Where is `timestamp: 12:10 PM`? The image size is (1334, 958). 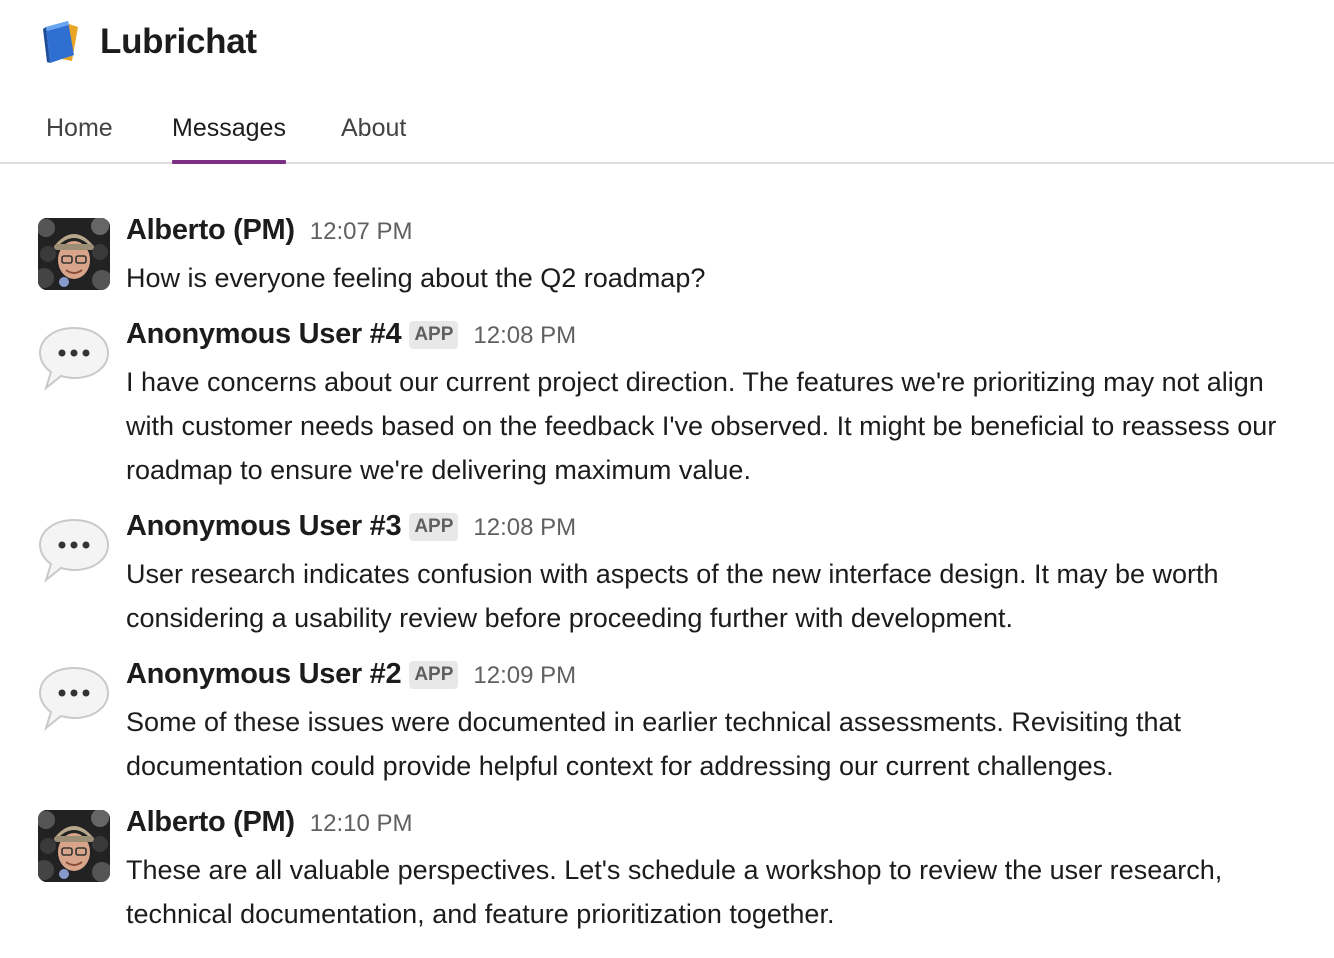
timestamp: 12:10 PM is located at coordinates (361, 824).